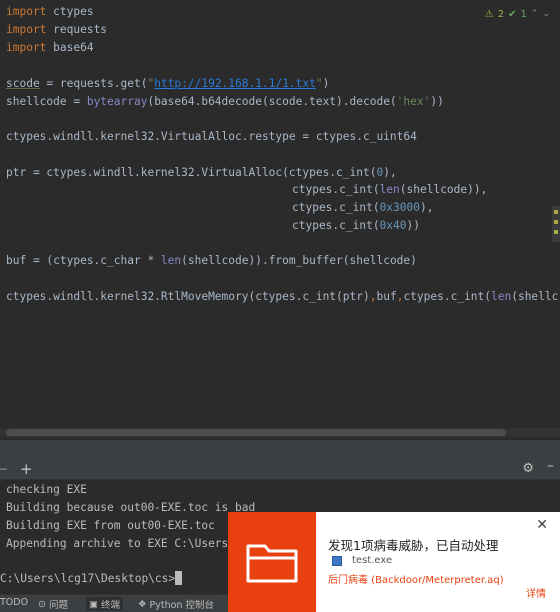 The width and height of the screenshot is (560, 612). Describe the element at coordinates (372, 560) in the screenshot. I see `file-name: test.exe` at that location.